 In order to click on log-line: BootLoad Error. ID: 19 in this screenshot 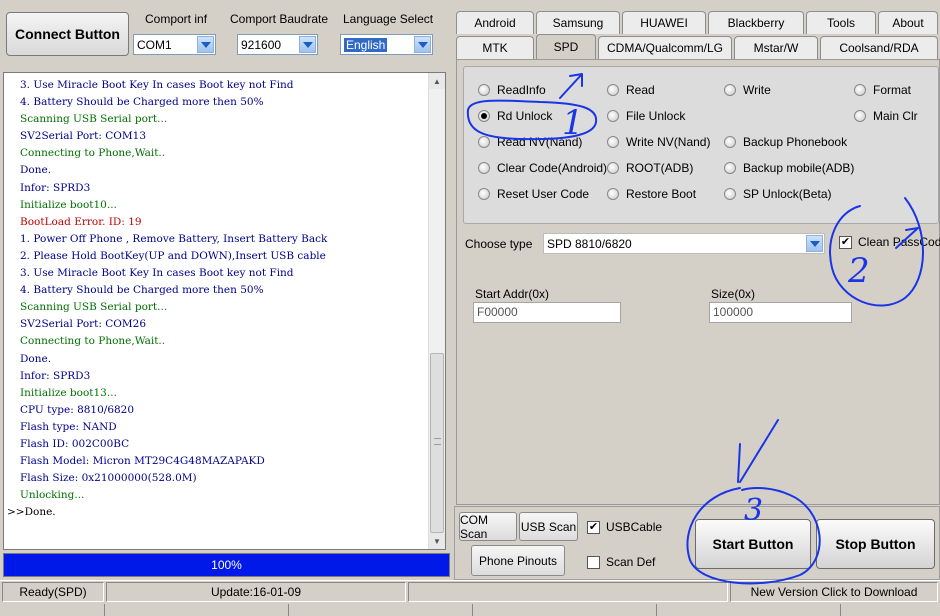, I will do `click(81, 221)`.